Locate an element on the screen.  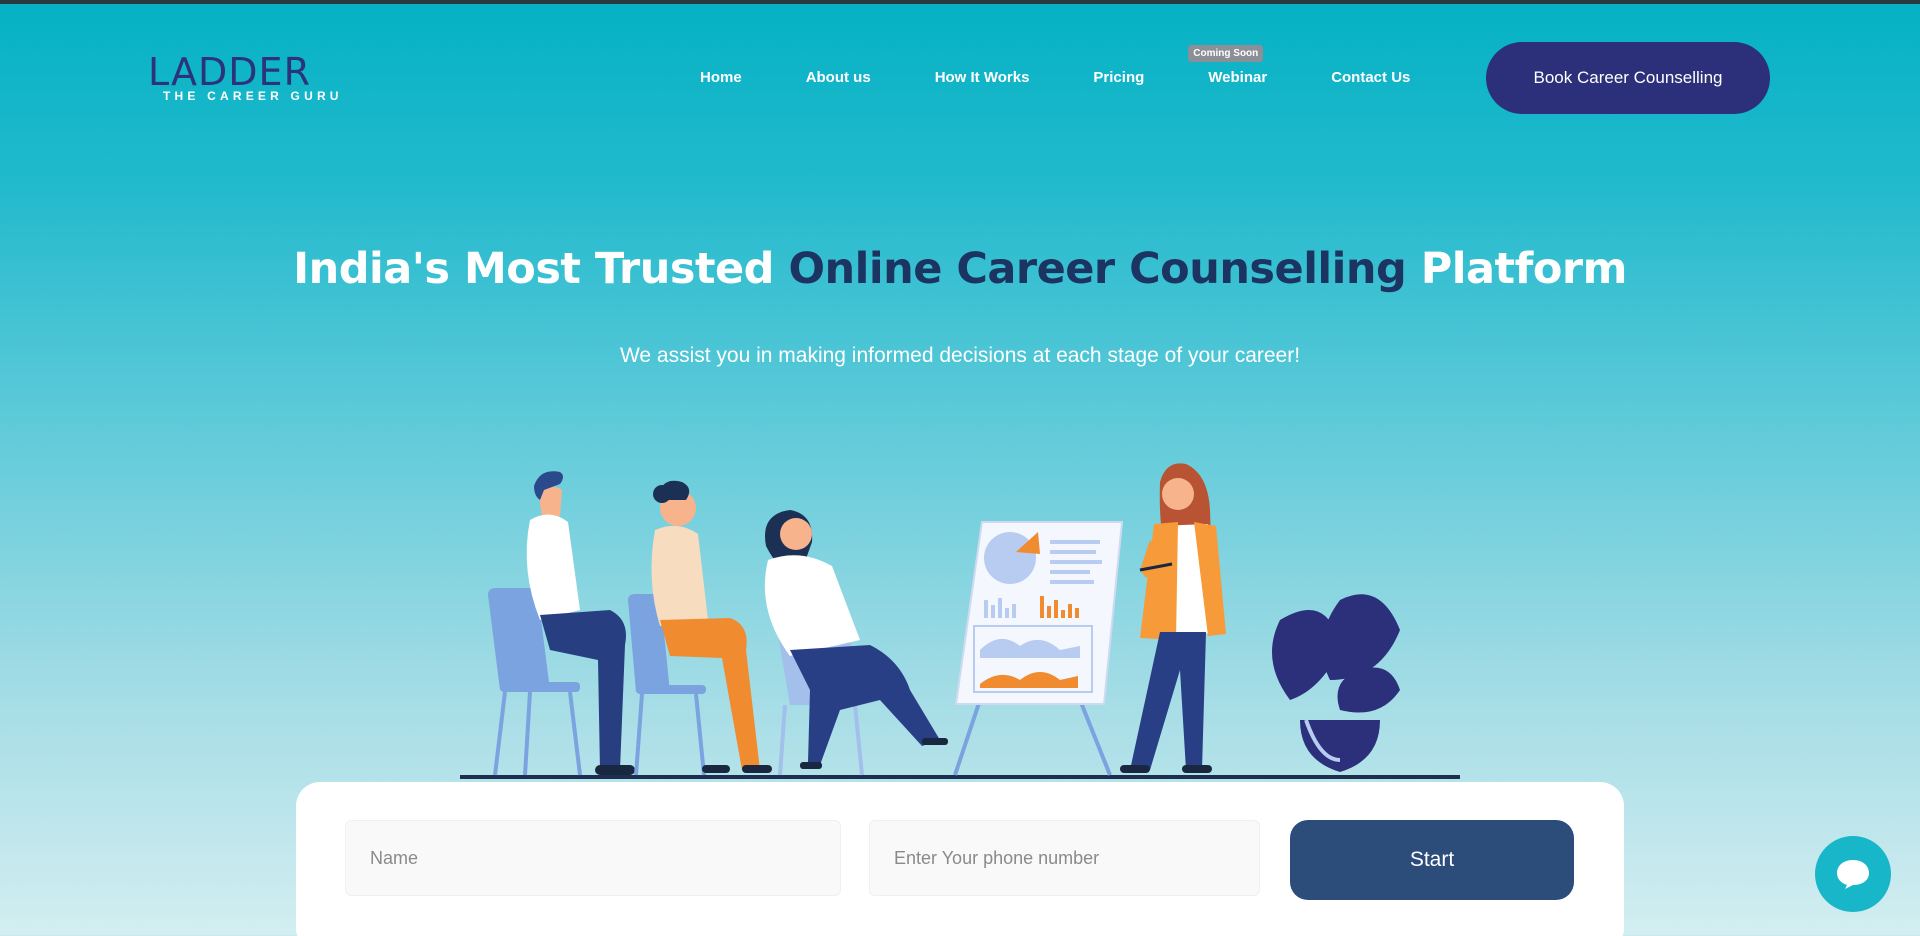
nav-webinar: Coming Soon Webinar is located at coordinates (1228, 65).